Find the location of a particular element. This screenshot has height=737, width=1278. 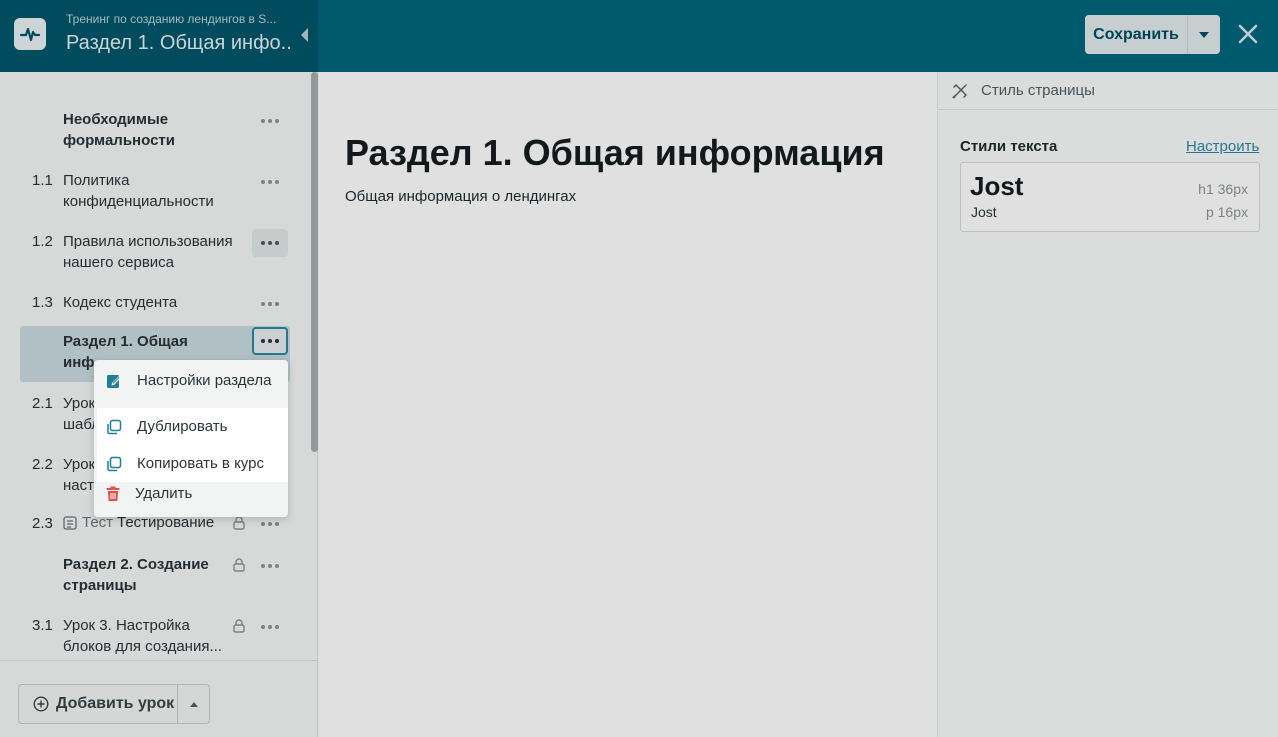

item-label: Кодекс студента is located at coordinates (120, 302).